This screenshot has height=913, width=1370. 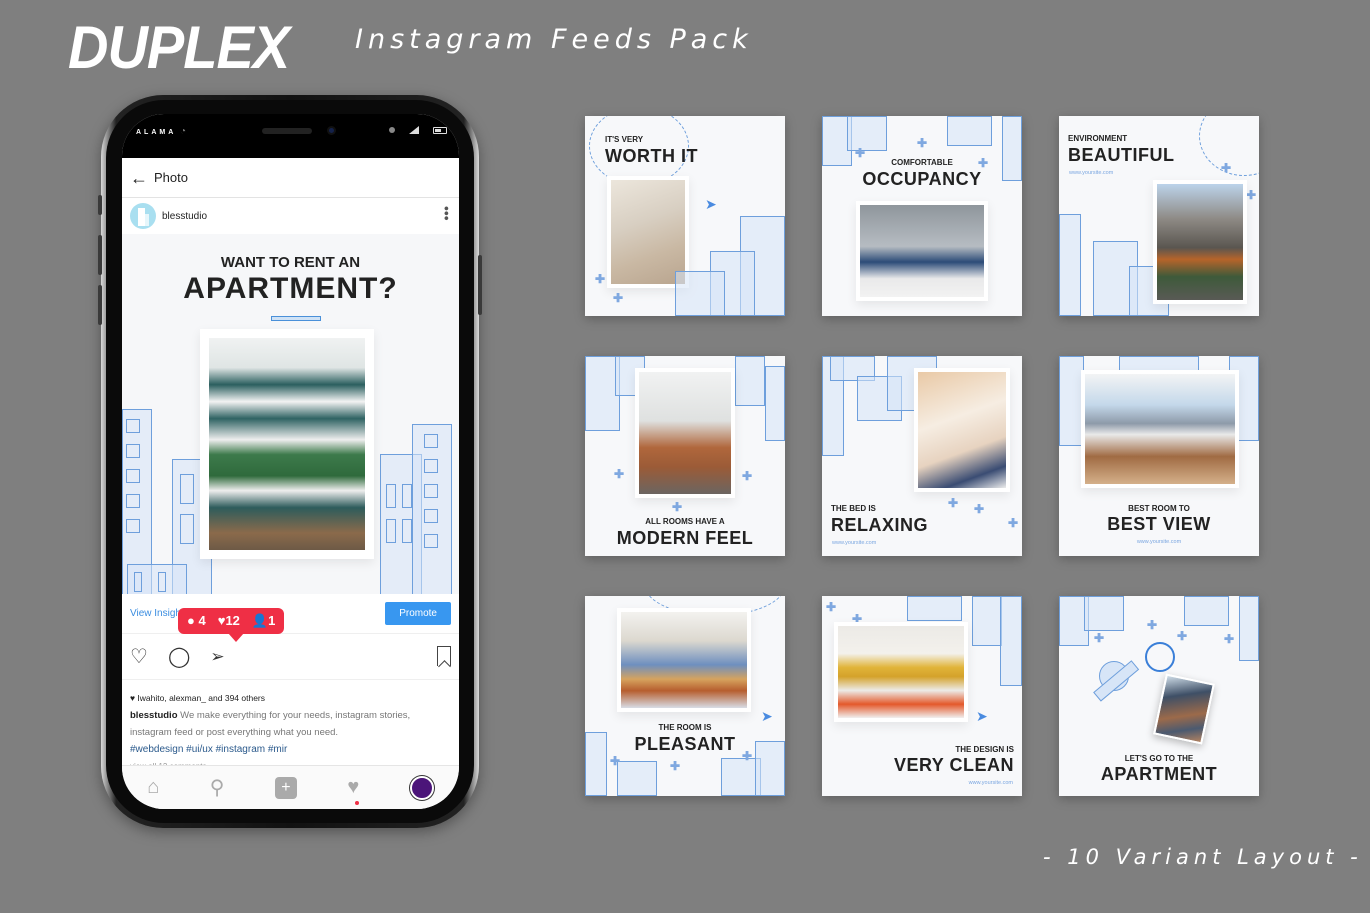 What do you see at coordinates (1160, 429) in the screenshot?
I see `dining-room-view-photo` at bounding box center [1160, 429].